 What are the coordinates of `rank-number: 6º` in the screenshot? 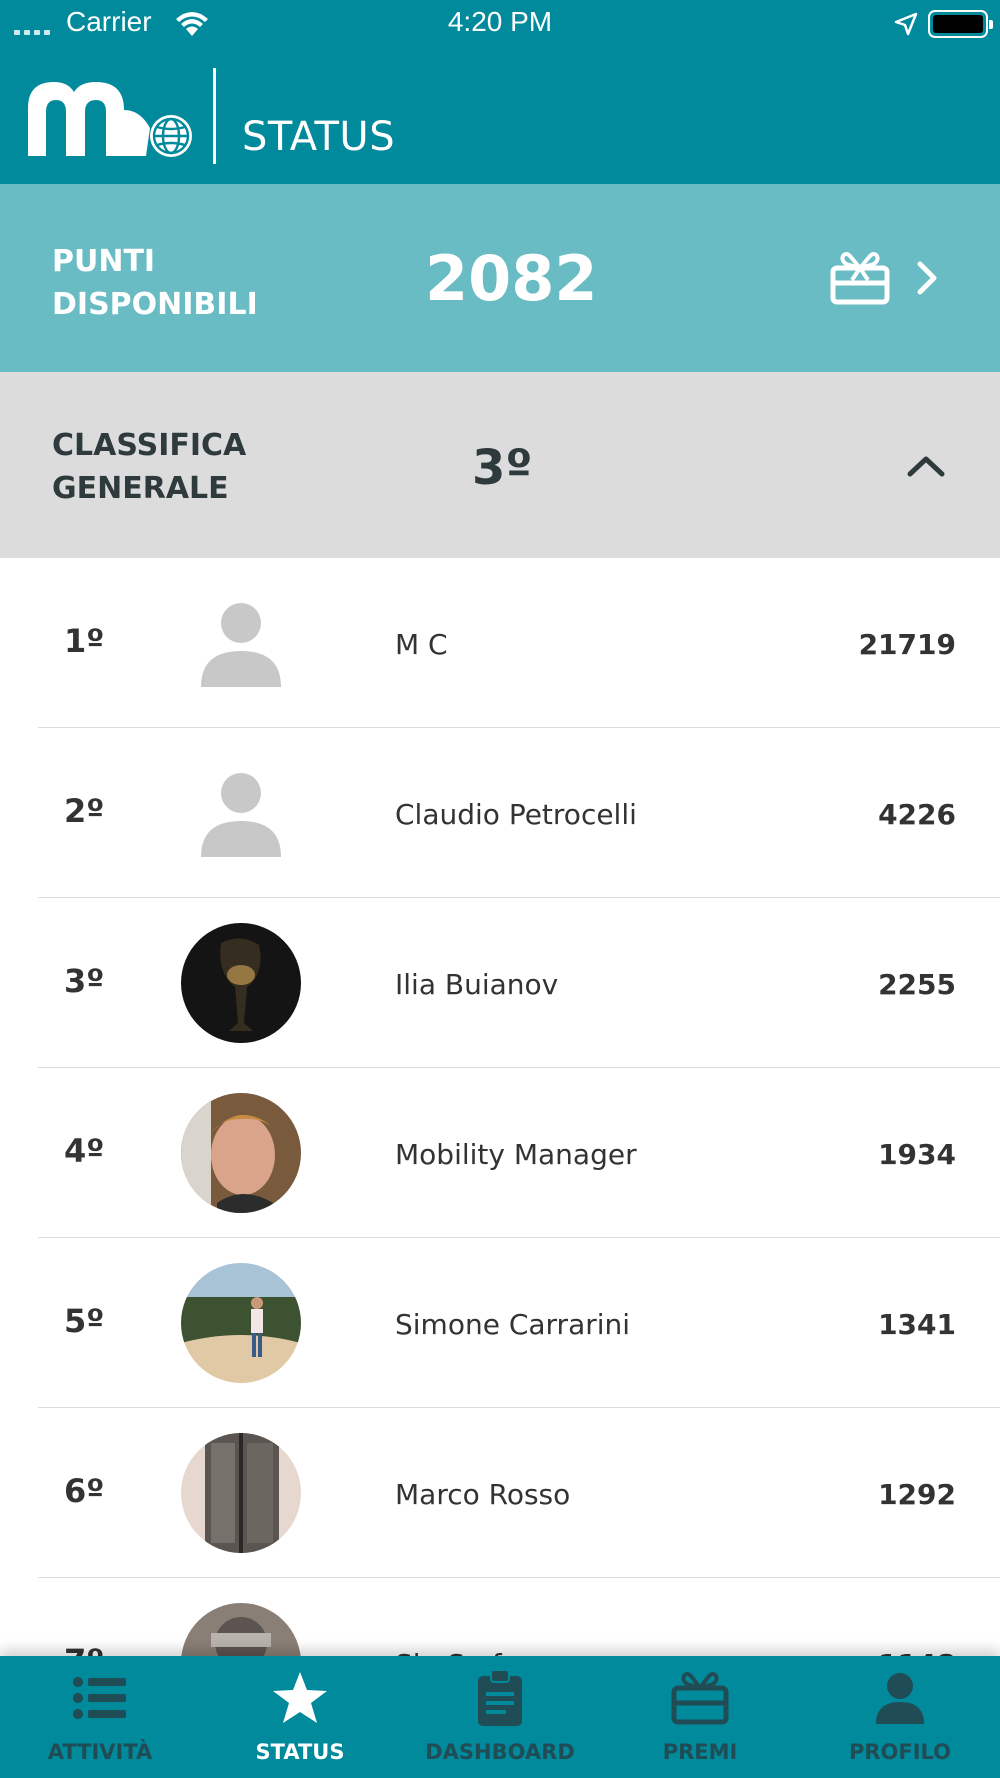 It's located at (84, 1491).